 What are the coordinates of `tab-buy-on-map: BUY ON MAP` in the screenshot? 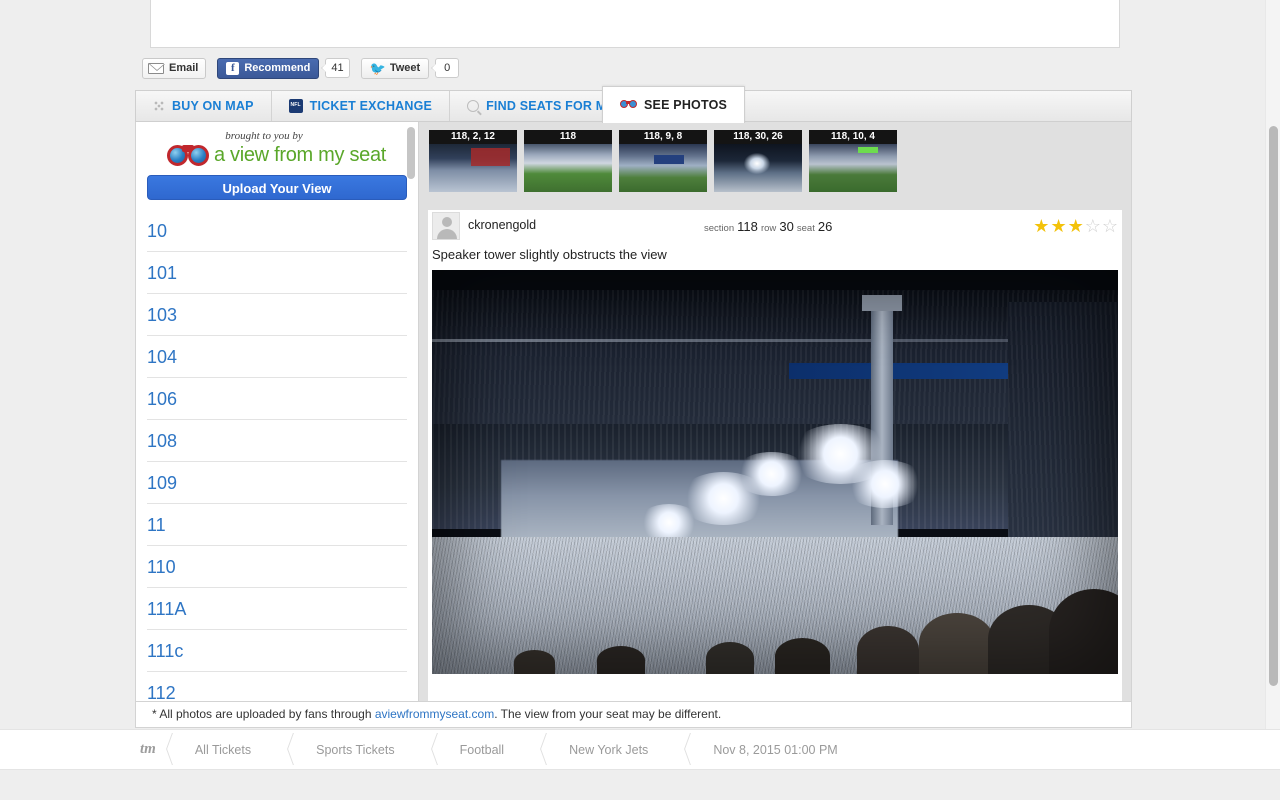 It's located at (204, 106).